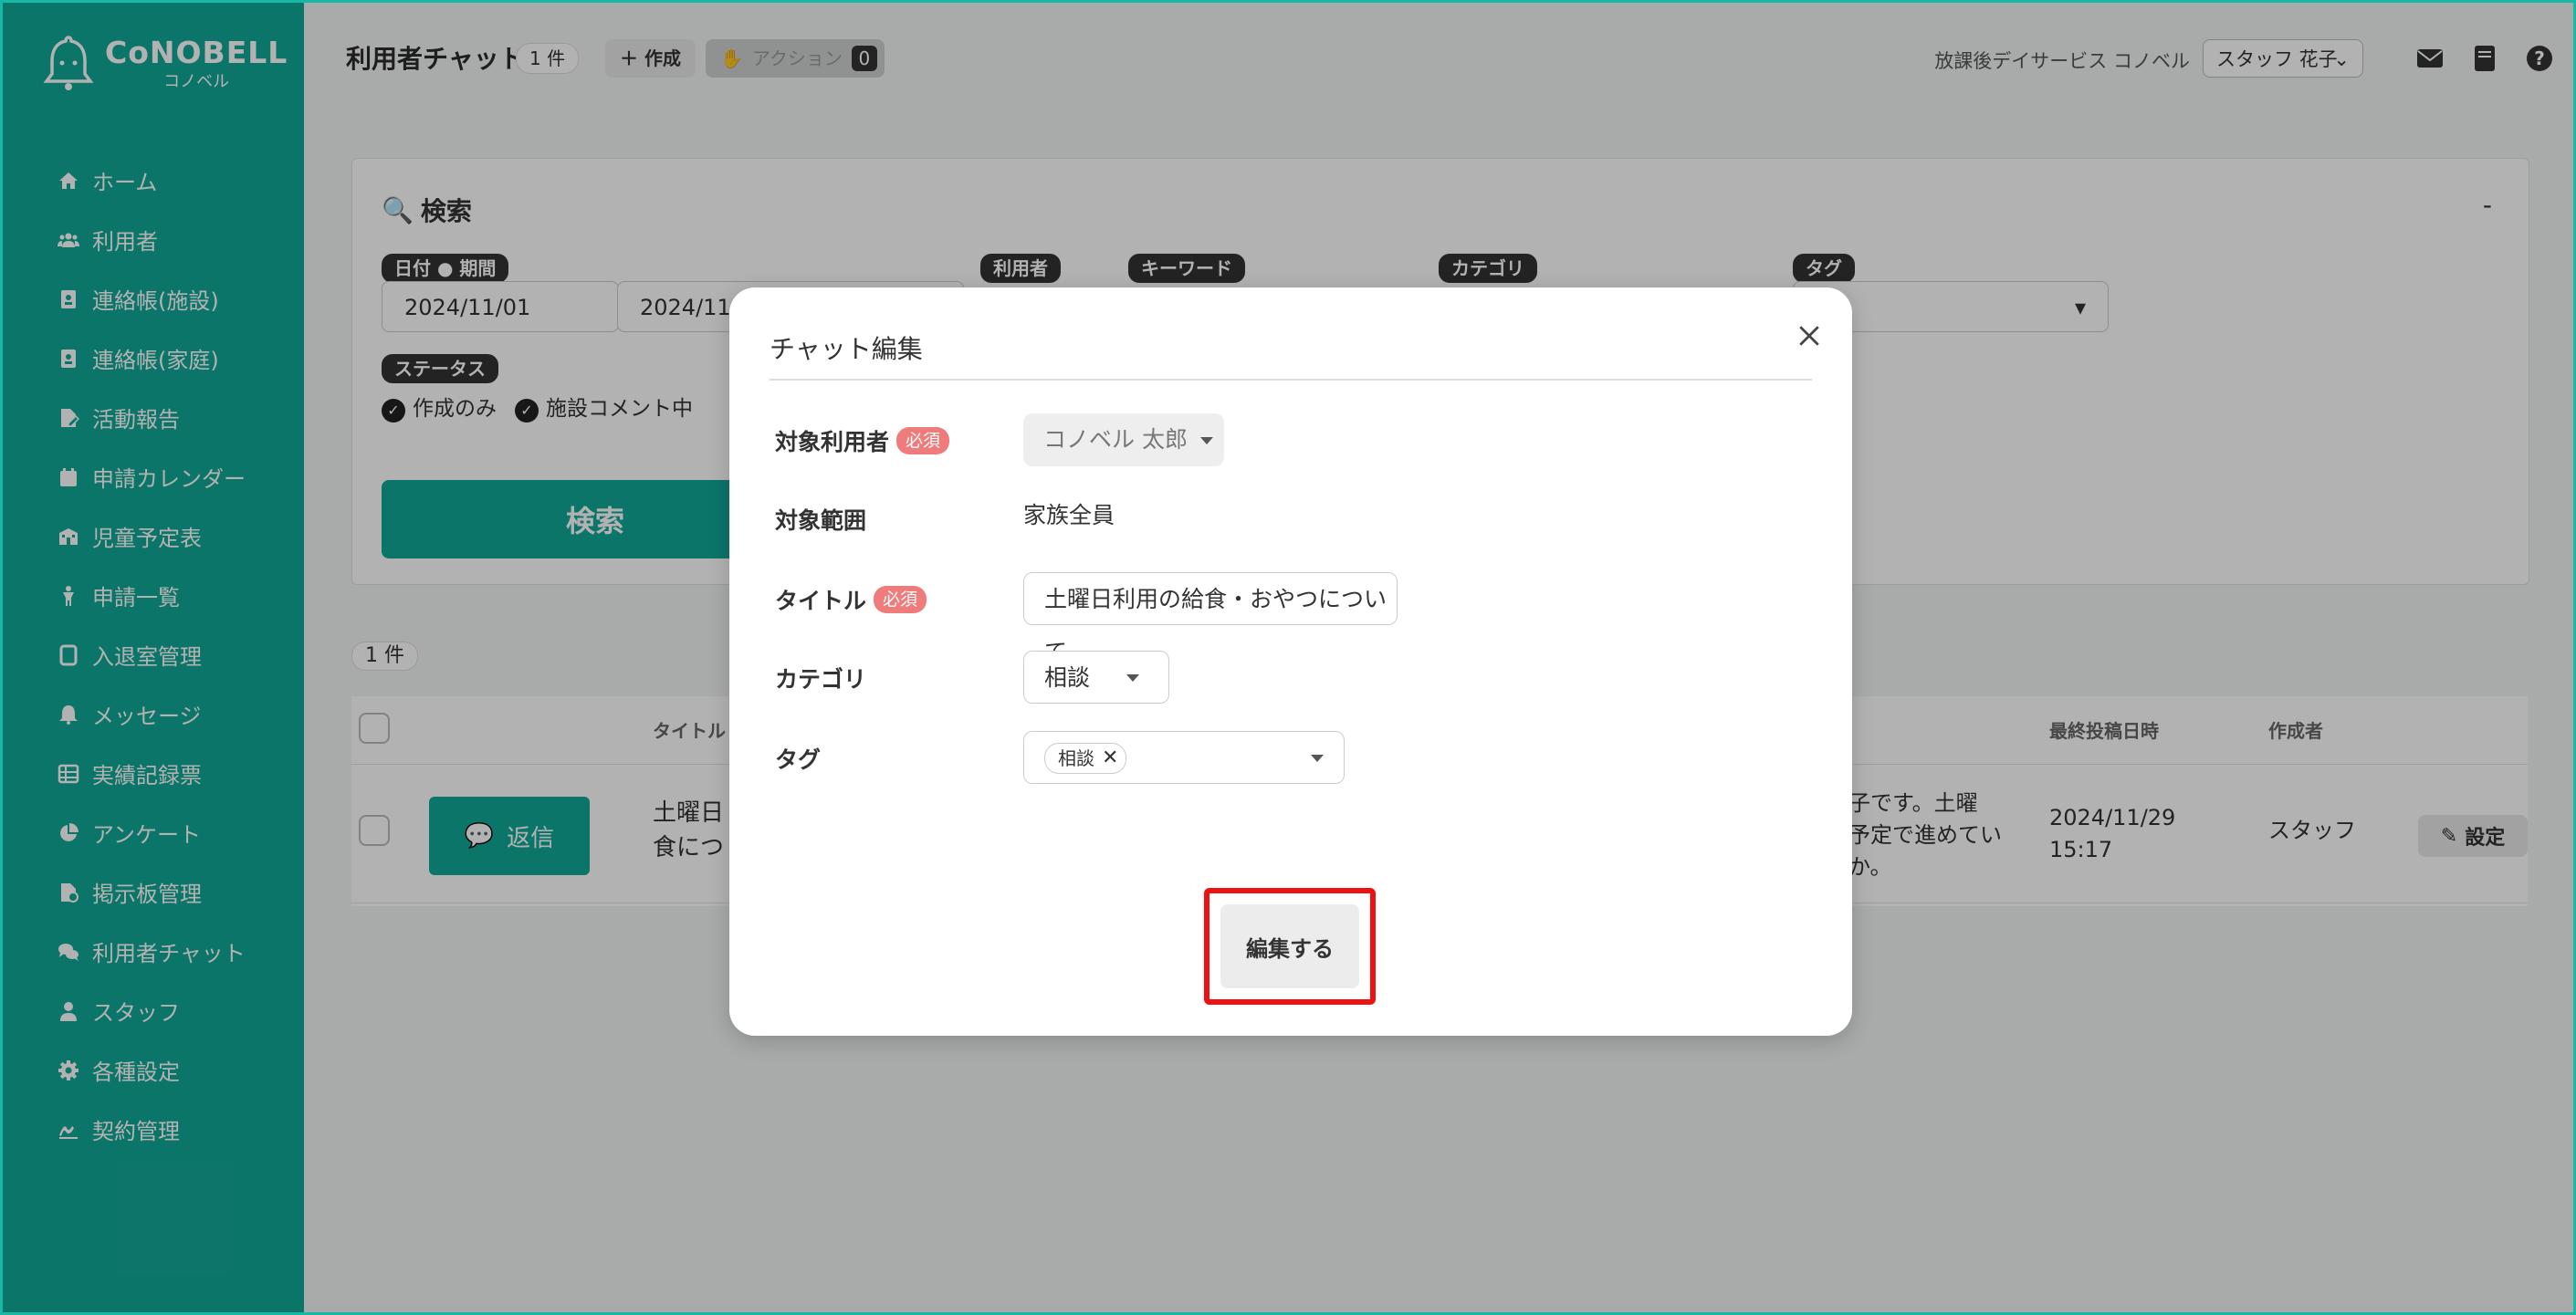  I want to click on tag-select: 相談 ✕, so click(1184, 757).